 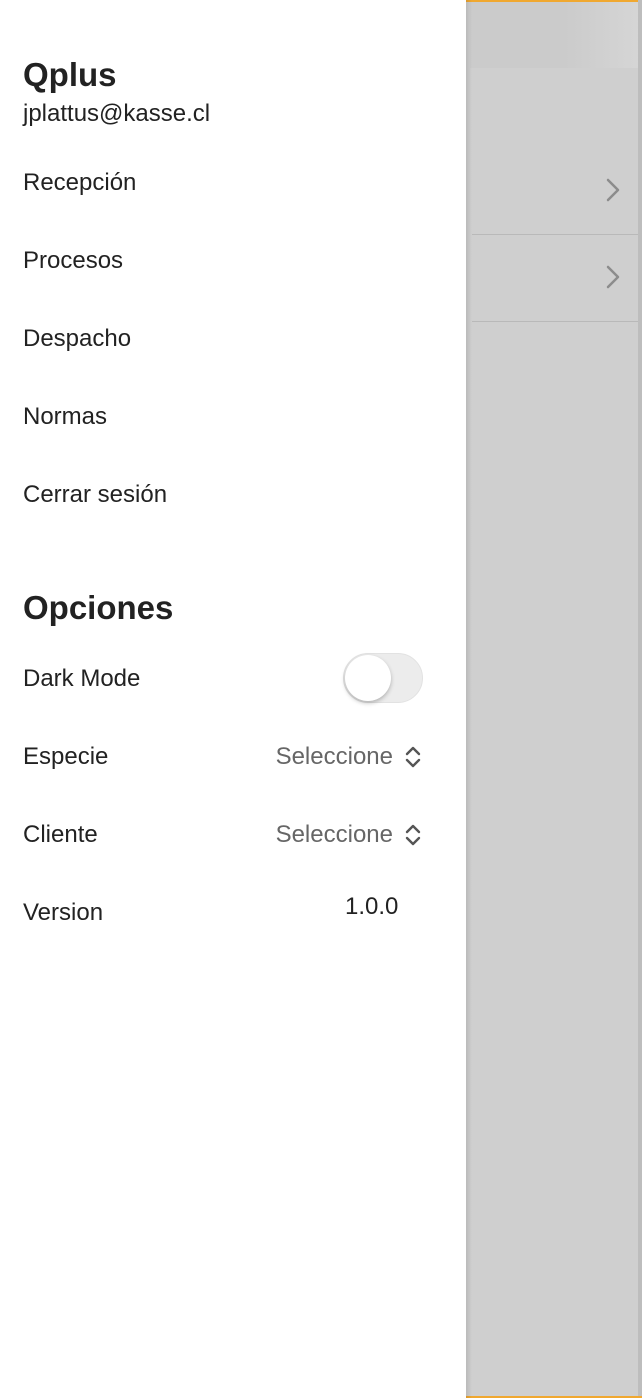 I want to click on cliente-select: Seleccione, so click(x=349, y=835).